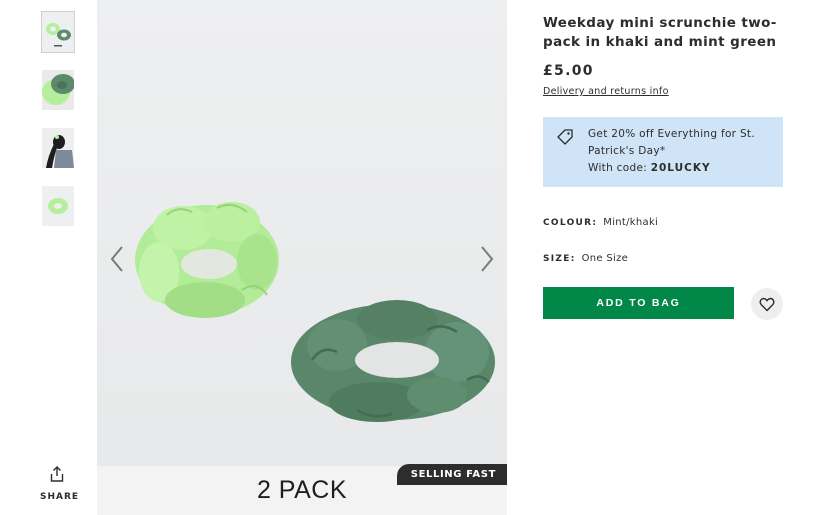 This screenshot has width=831, height=515. Describe the element at coordinates (605, 258) in the screenshot. I see `size-value: One Size` at that location.